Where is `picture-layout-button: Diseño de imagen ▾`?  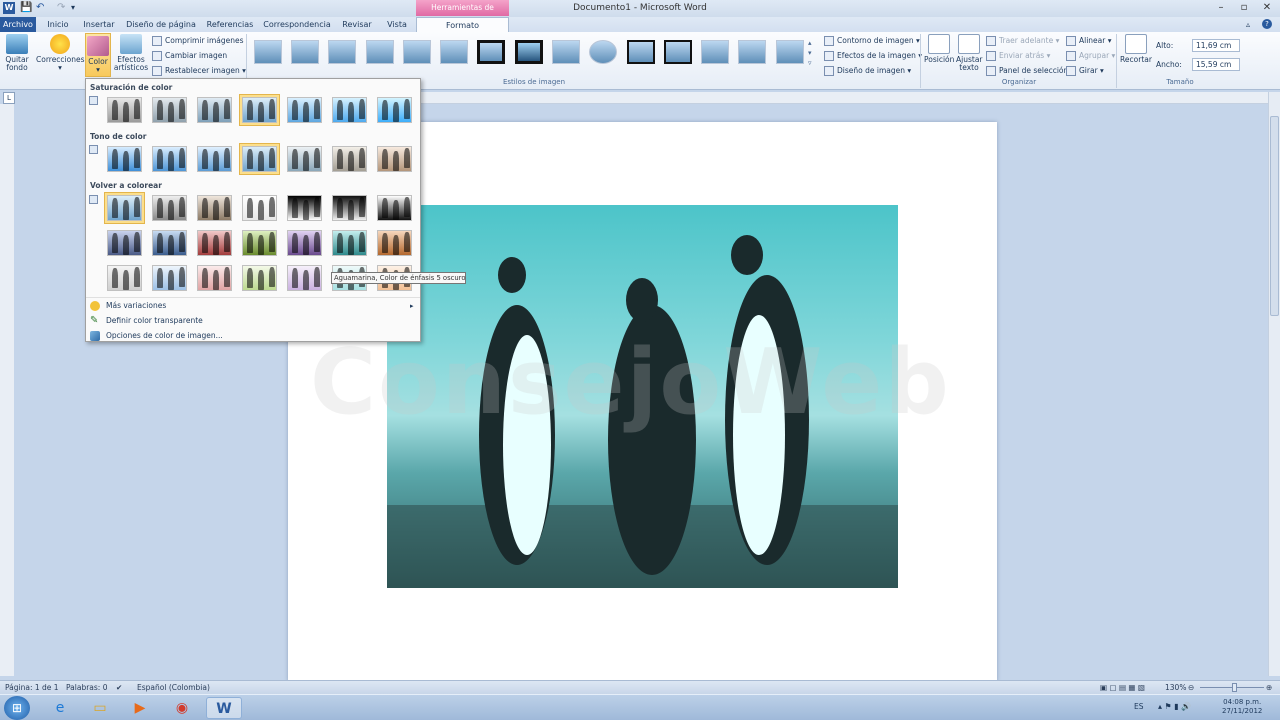
picture-layout-button: Diseño de imagen ▾ is located at coordinates (867, 70).